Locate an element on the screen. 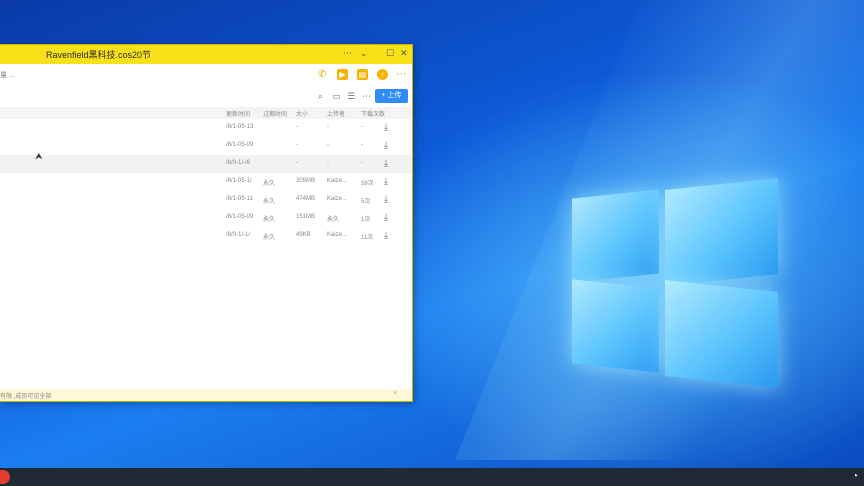  table-row: /8/1-05-09 - - - ⤓ is located at coordinates (206, 146).